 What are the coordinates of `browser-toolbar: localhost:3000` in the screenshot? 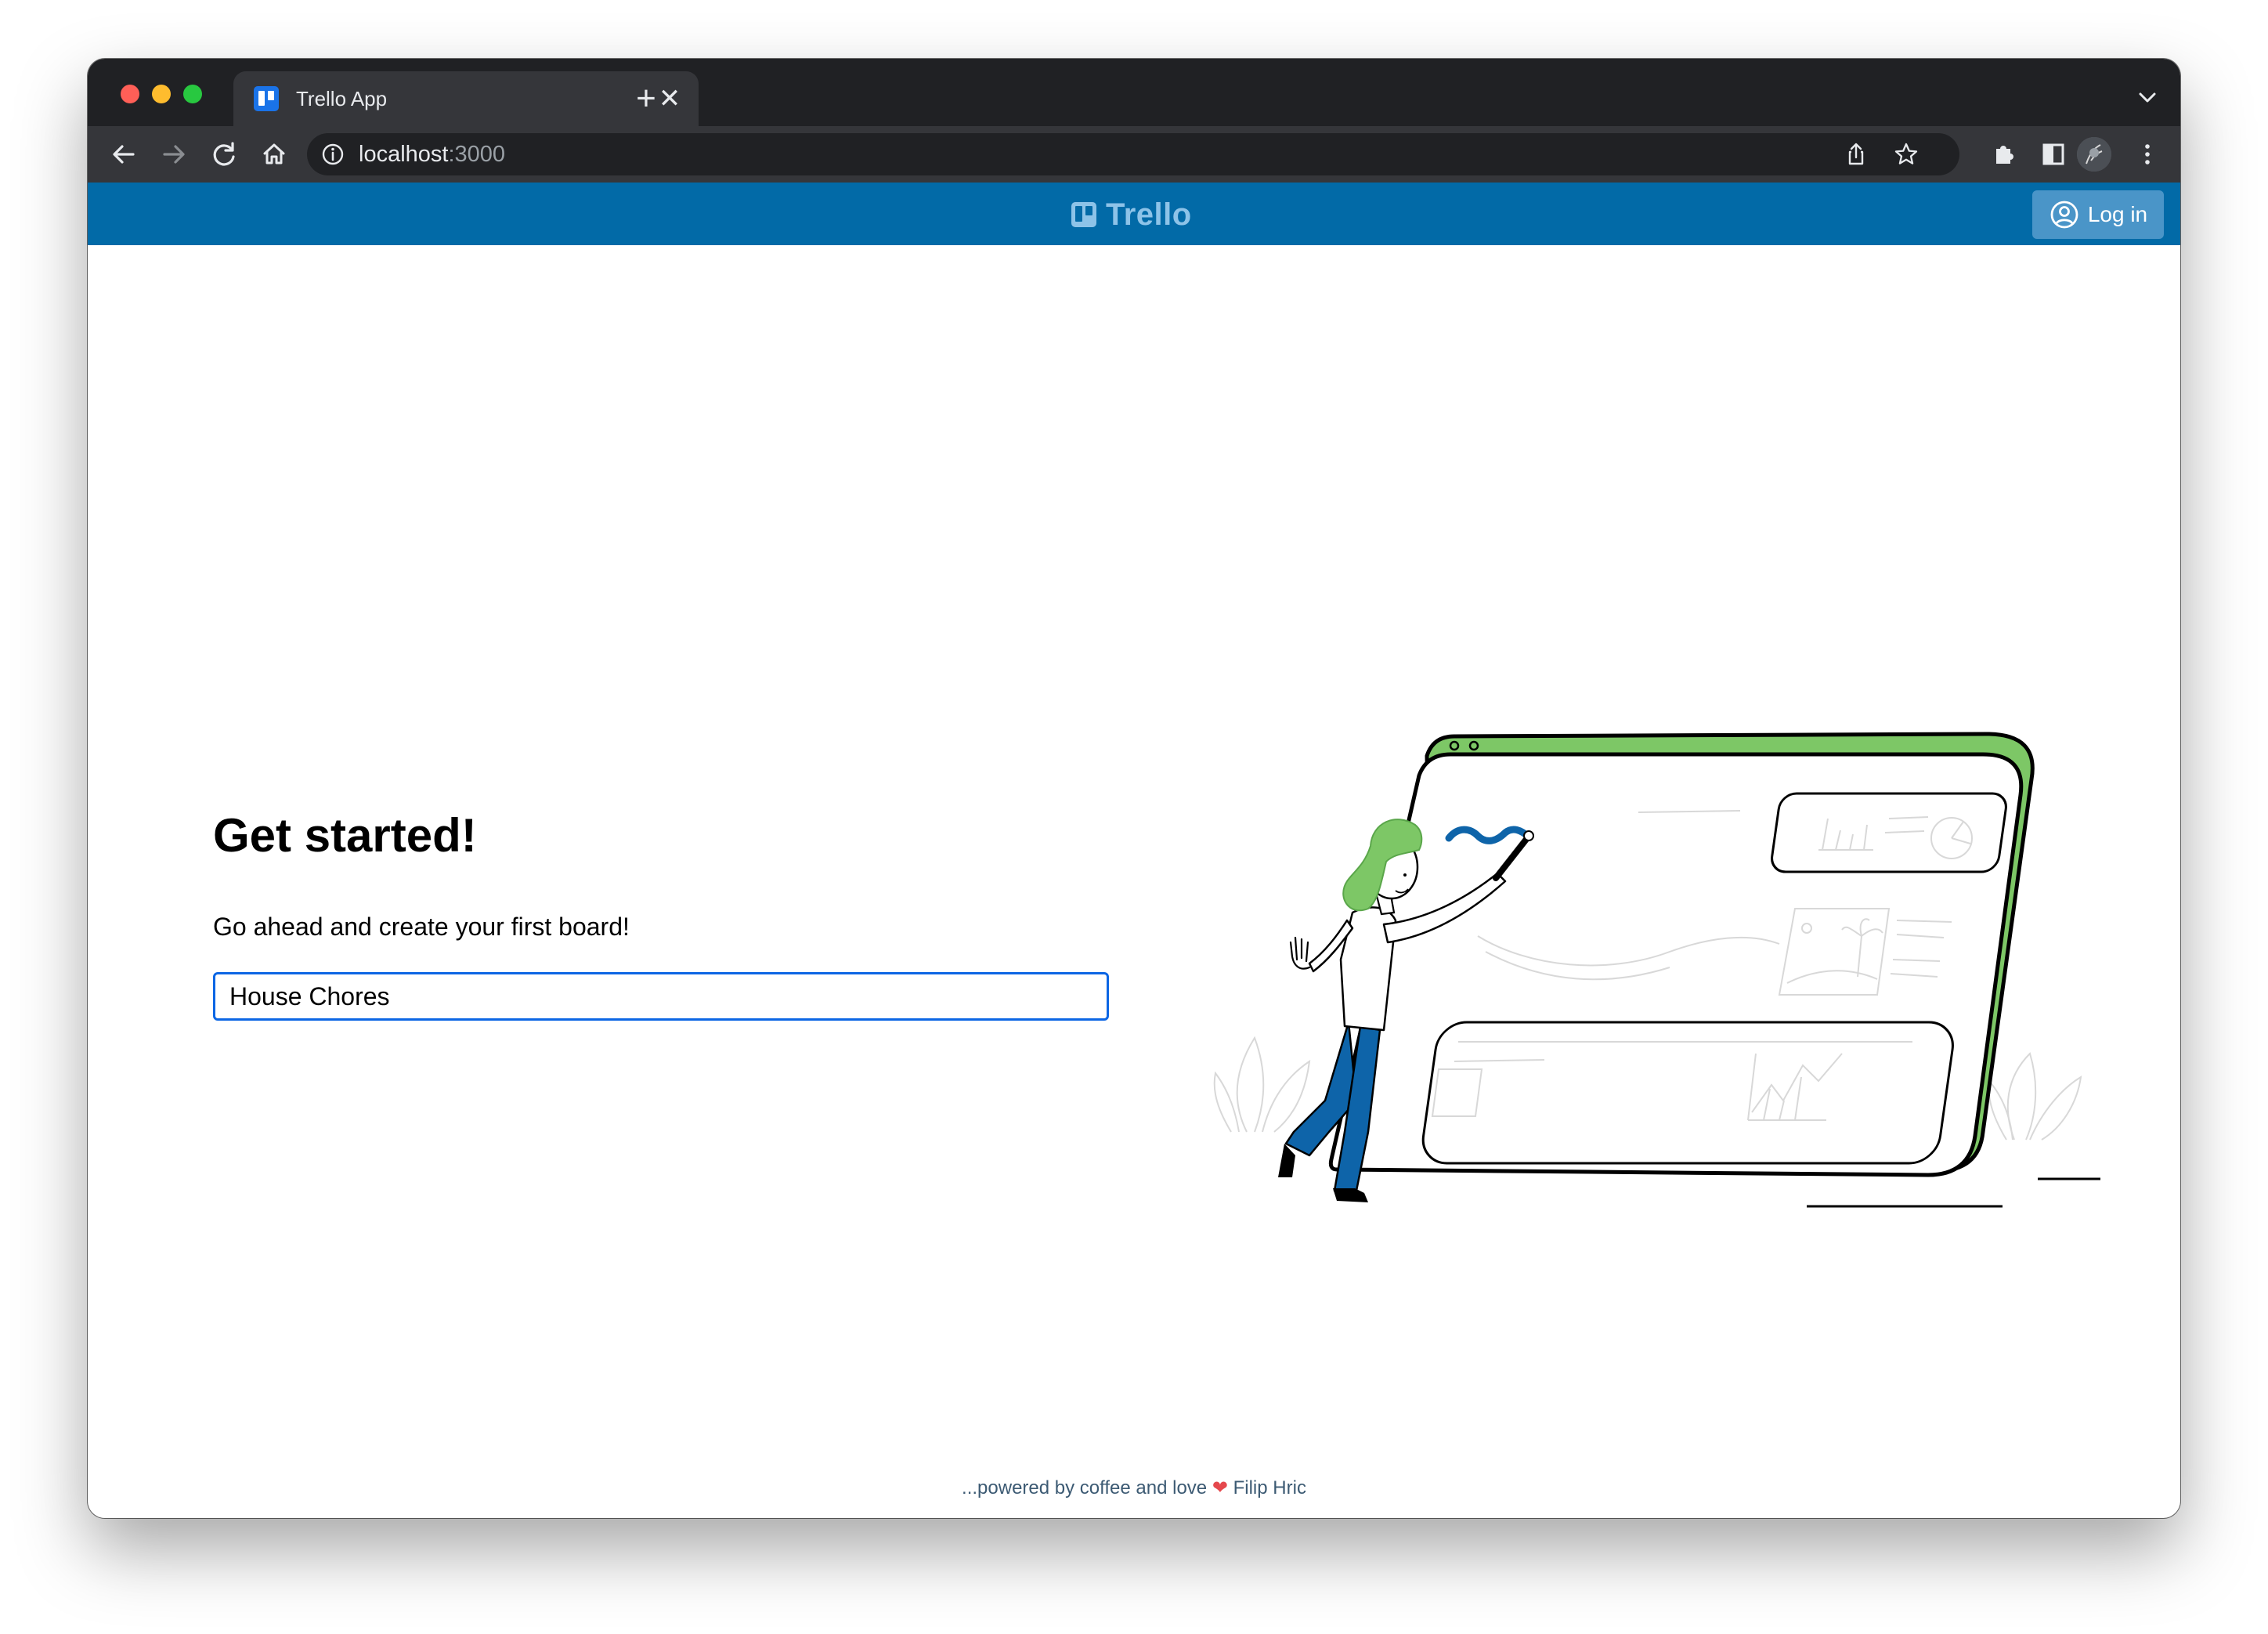 It's located at (1134, 154).